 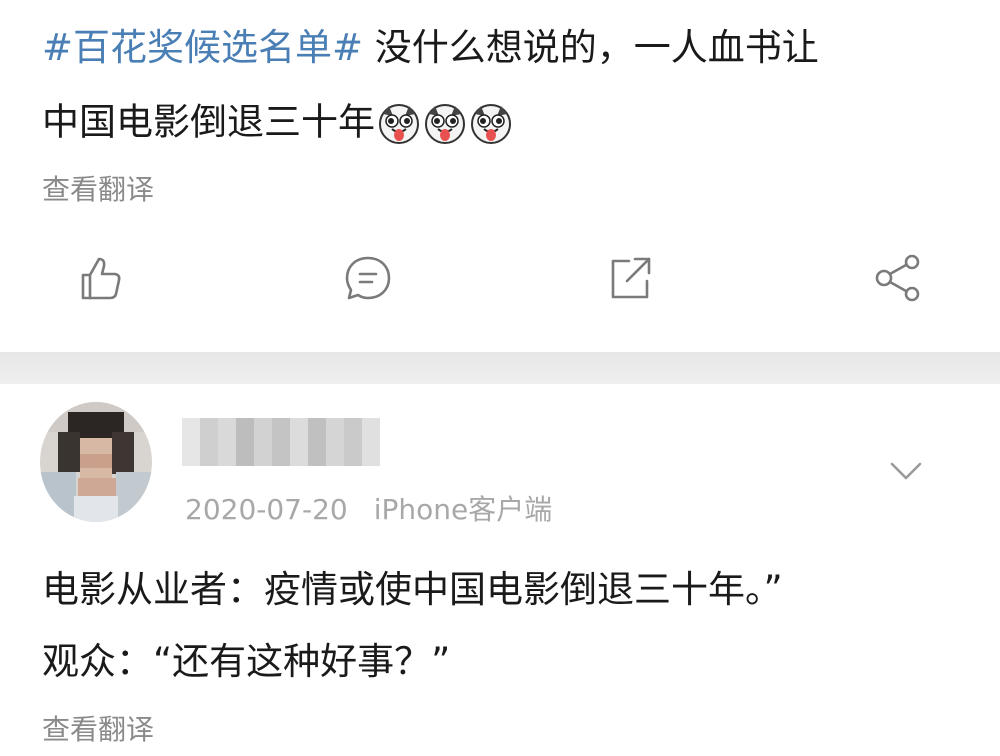 I want to click on hashtag-link: #百花奖候选名单#, so click(x=202, y=47).